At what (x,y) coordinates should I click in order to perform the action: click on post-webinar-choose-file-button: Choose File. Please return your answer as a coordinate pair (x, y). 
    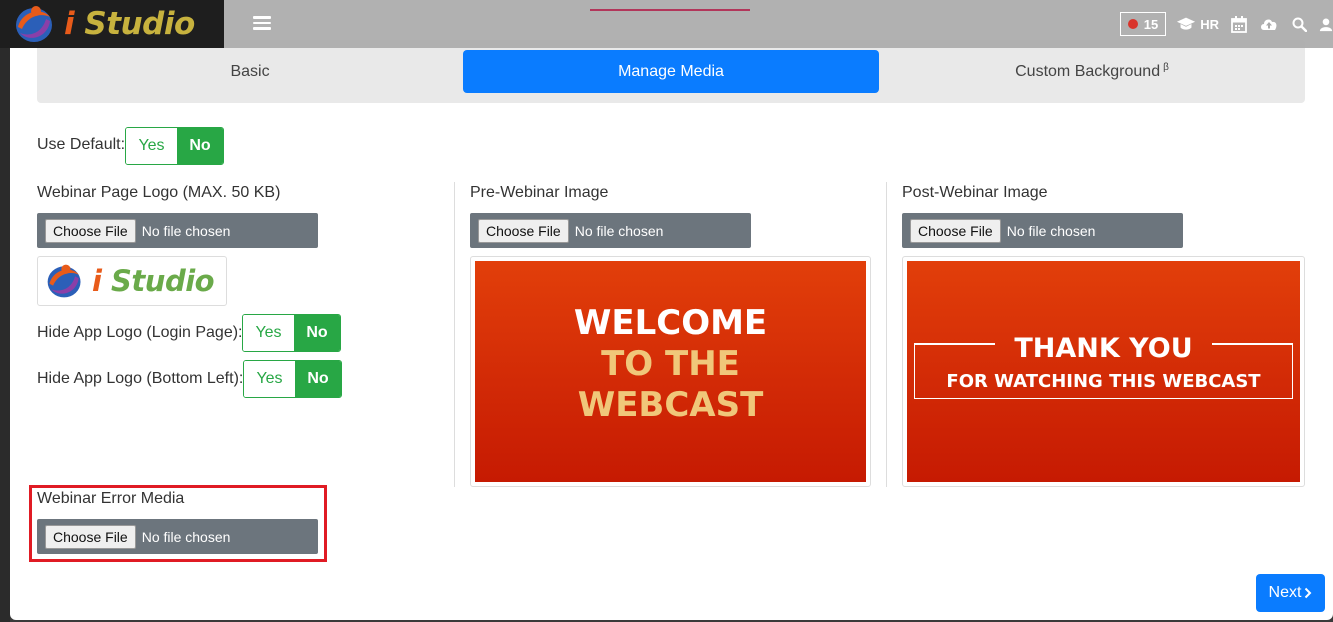
    Looking at the image, I should click on (955, 230).